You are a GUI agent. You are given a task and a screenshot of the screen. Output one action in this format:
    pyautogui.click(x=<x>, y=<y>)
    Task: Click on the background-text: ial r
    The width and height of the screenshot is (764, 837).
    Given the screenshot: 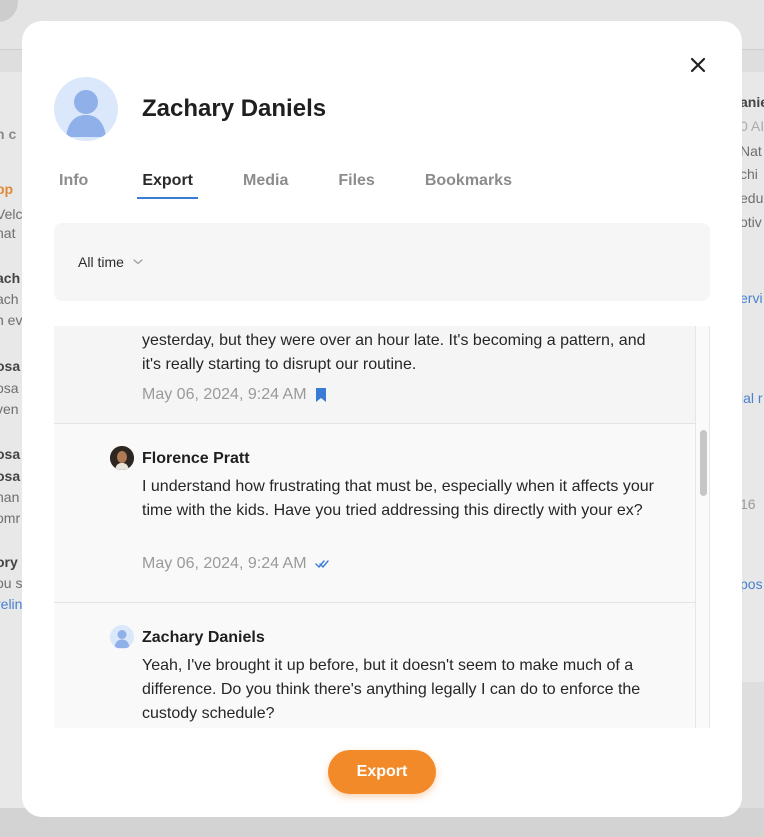 What is the action you would take?
    pyautogui.click(x=751, y=398)
    